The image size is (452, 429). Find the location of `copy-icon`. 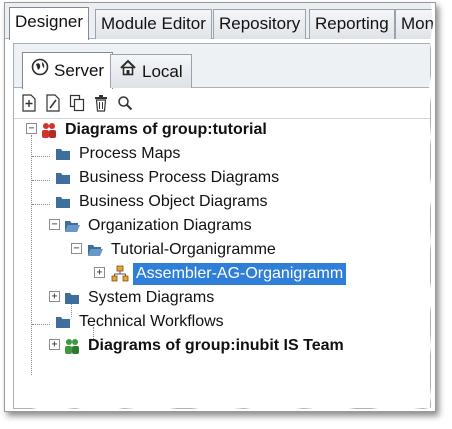

copy-icon is located at coordinates (77, 103).